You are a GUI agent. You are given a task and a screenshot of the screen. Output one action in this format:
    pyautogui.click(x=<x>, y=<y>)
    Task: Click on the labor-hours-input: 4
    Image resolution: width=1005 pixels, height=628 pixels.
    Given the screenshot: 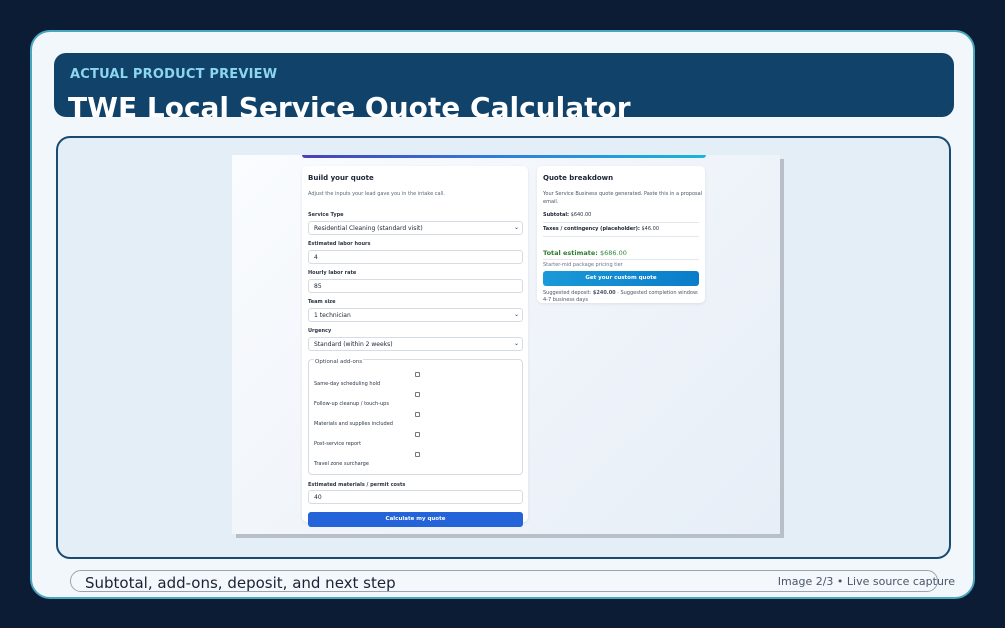 What is the action you would take?
    pyautogui.click(x=415, y=257)
    